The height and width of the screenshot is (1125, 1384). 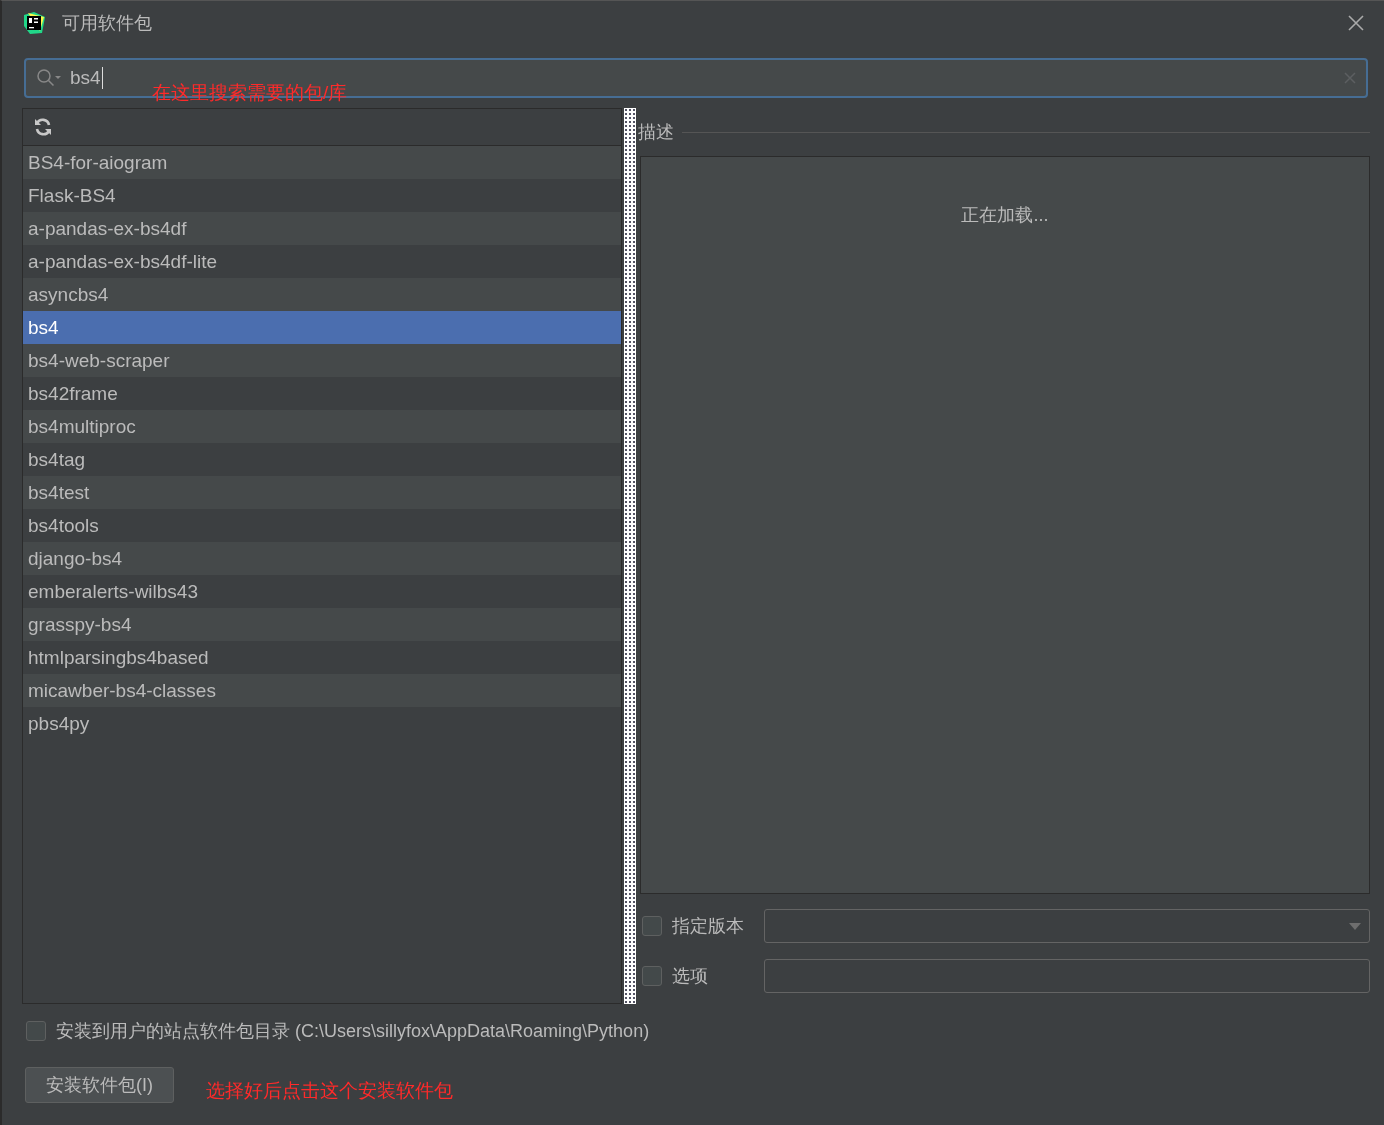 What do you see at coordinates (99, 1085) in the screenshot?
I see `install-button: 安装软件包(I)` at bounding box center [99, 1085].